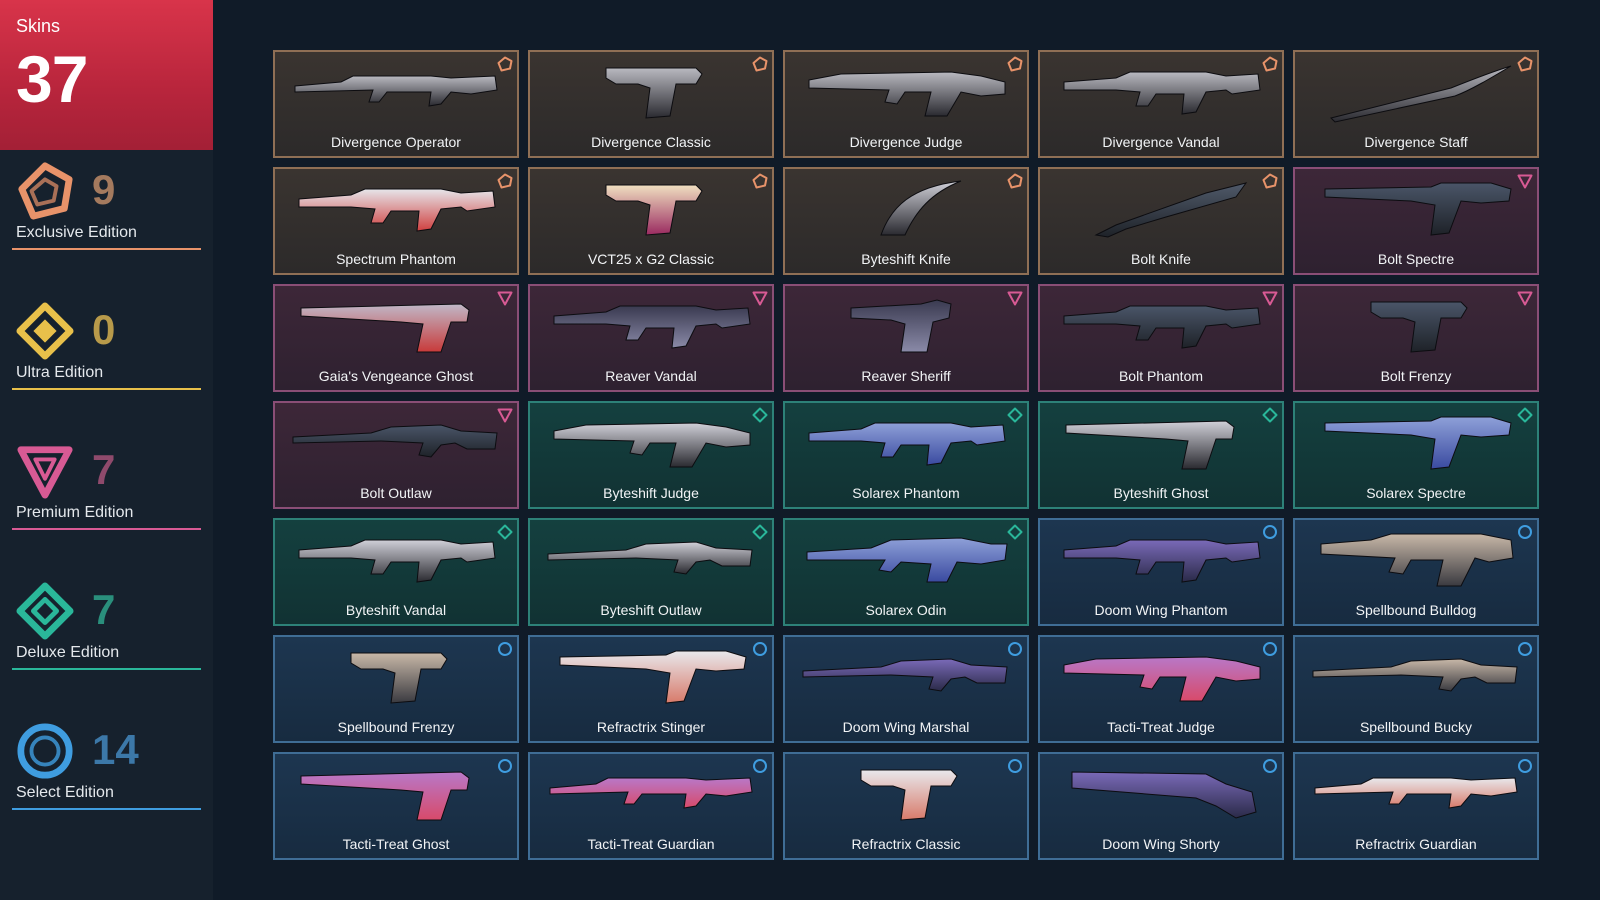 This screenshot has width=1600, height=900. I want to click on skin-name: Refractrix Classic, so click(906, 844).